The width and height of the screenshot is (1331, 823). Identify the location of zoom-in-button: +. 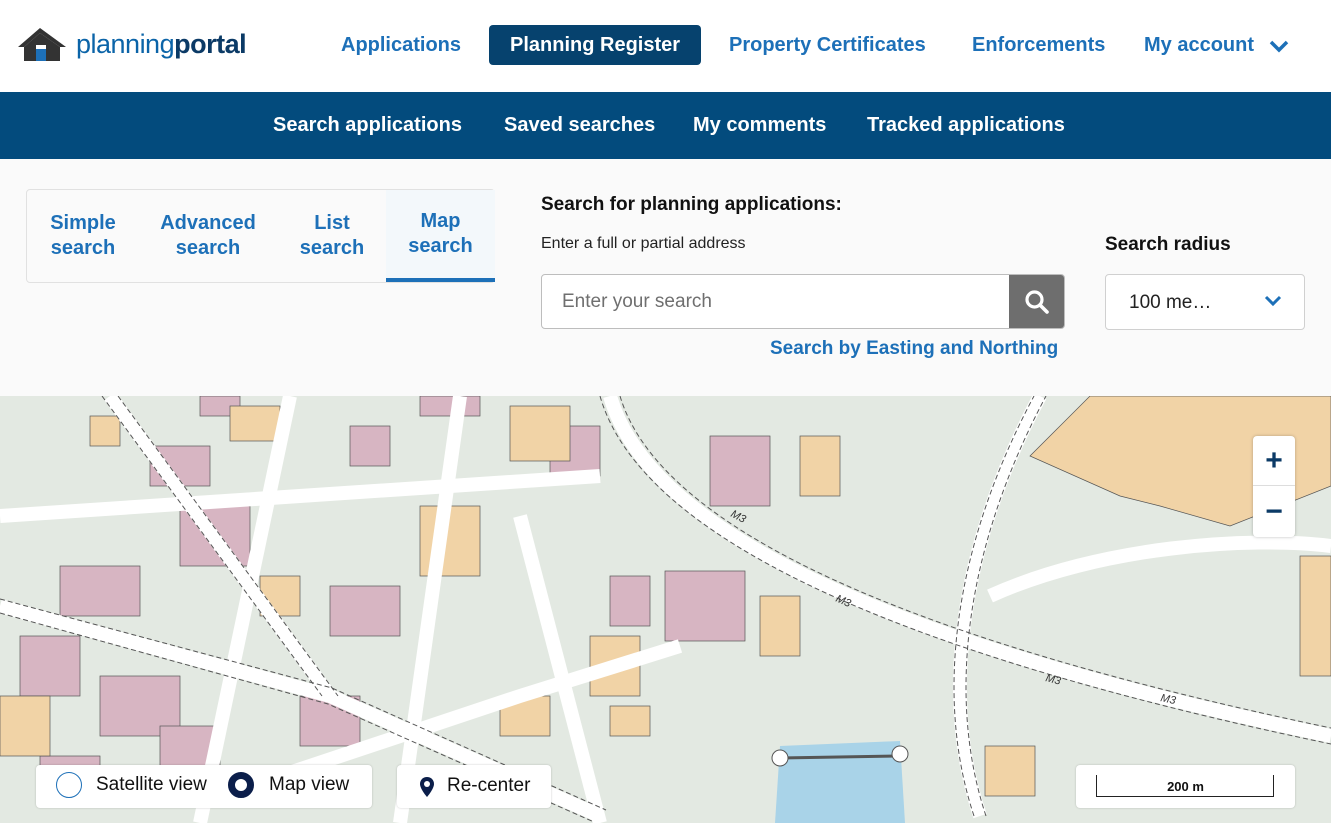
(1274, 461).